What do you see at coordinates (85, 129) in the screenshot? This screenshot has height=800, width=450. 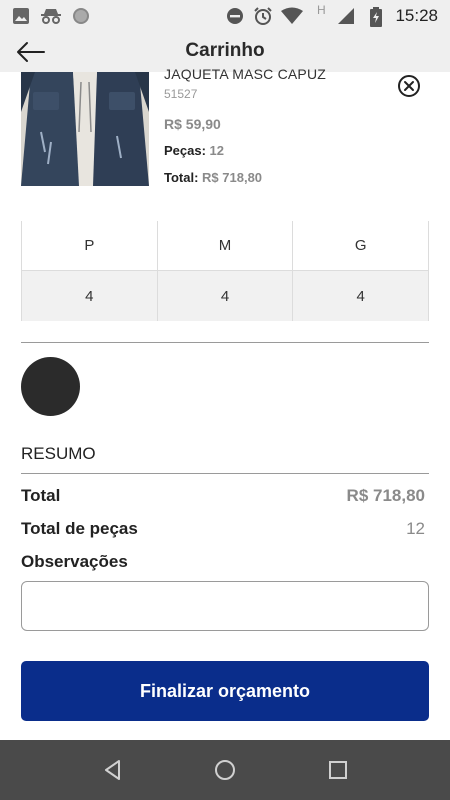 I see `product-image` at bounding box center [85, 129].